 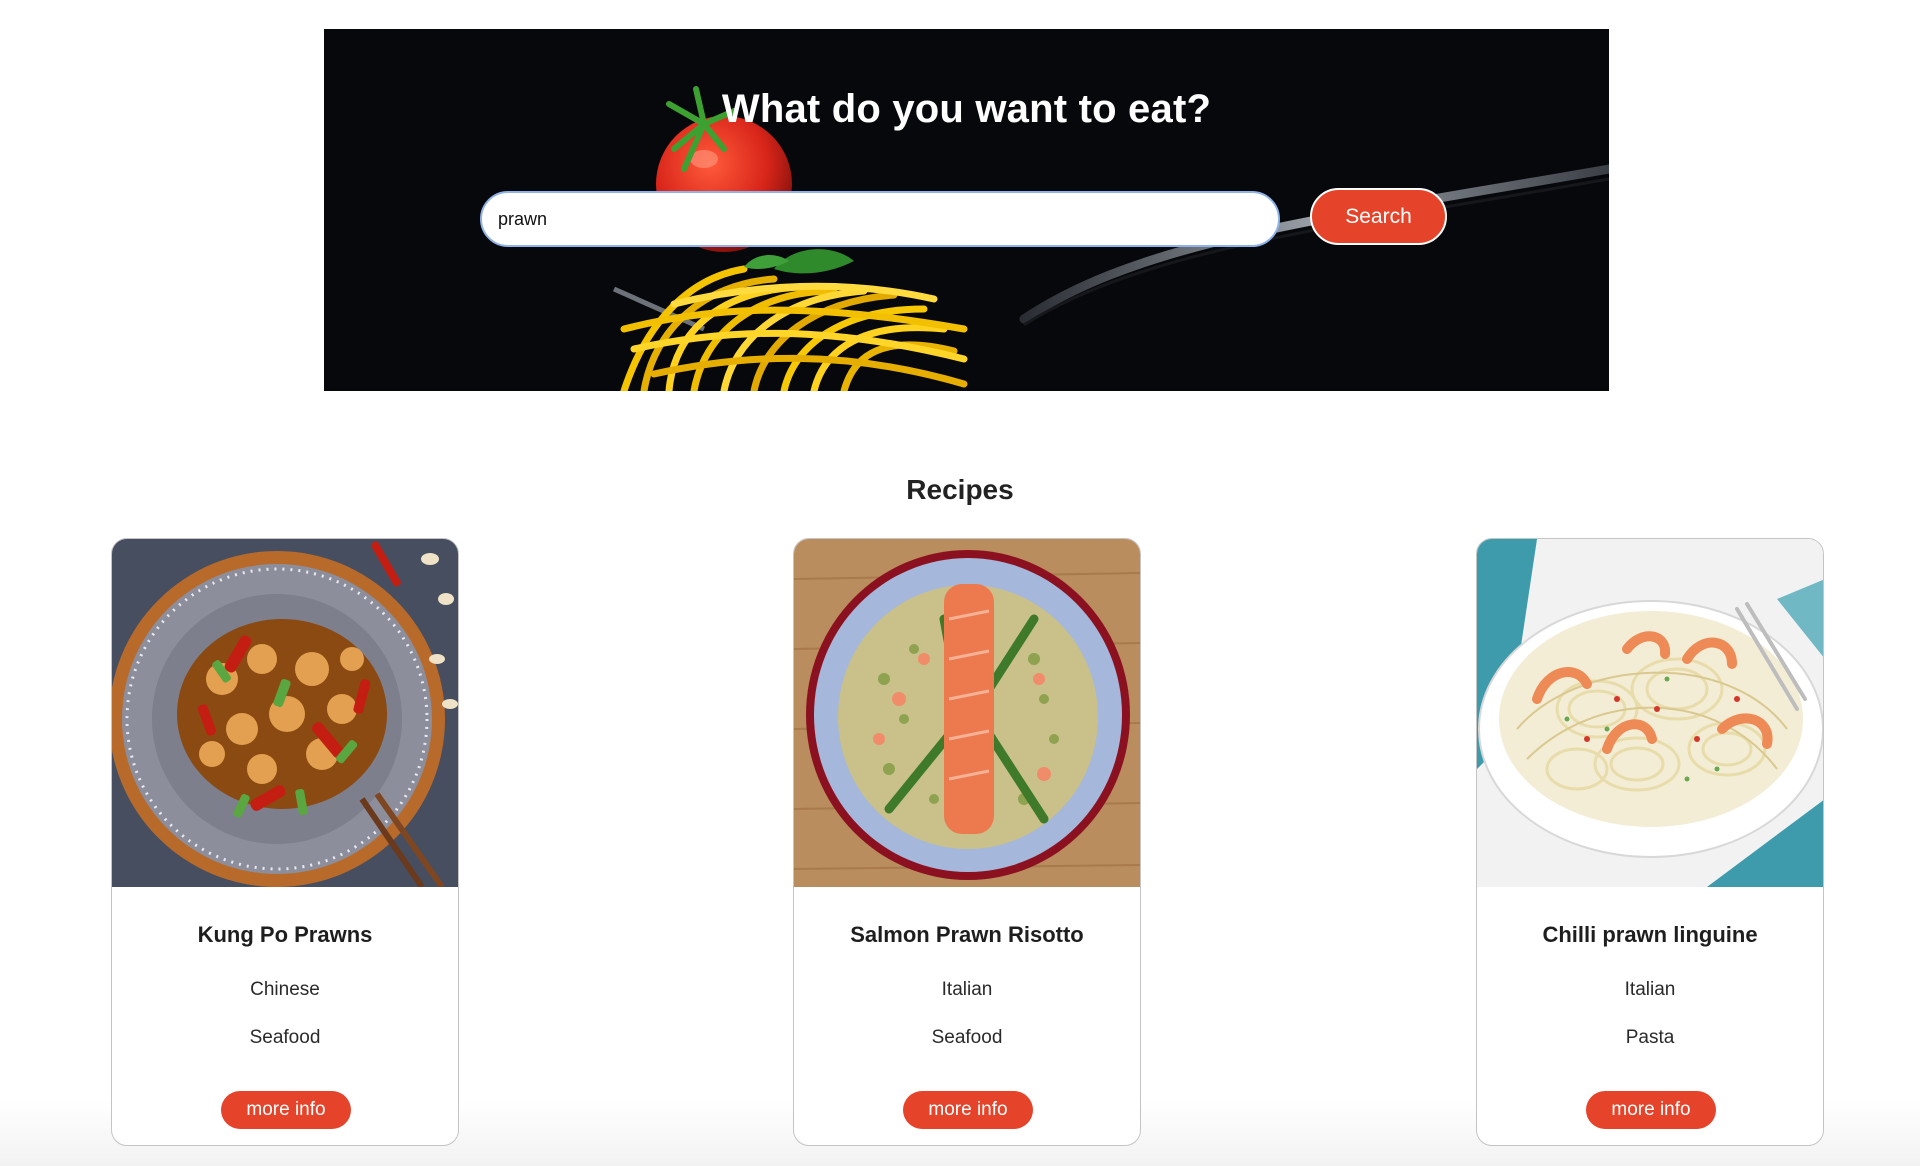 What do you see at coordinates (967, 713) in the screenshot?
I see `recipe-image-salmon-prawn-risotto` at bounding box center [967, 713].